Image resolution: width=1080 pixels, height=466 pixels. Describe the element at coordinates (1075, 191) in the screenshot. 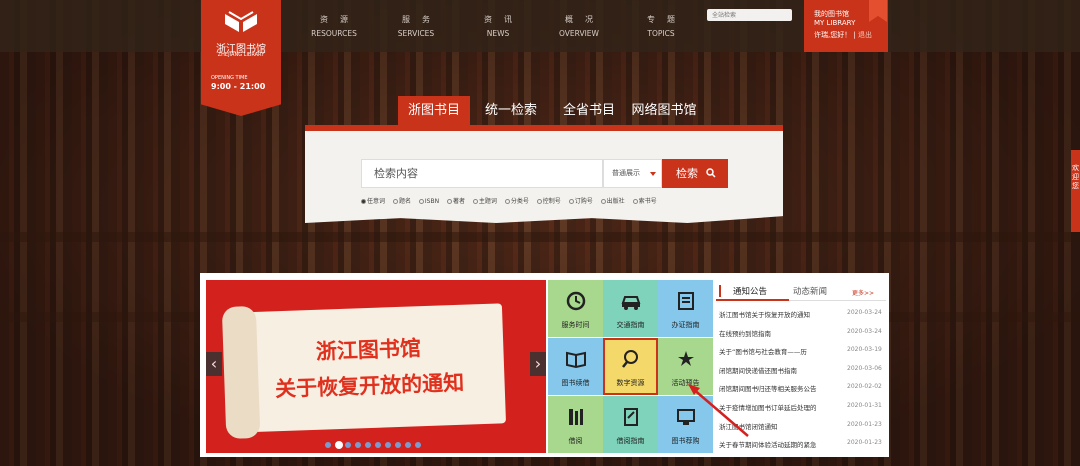

I see `side-float-tab: 欢迎您` at that location.